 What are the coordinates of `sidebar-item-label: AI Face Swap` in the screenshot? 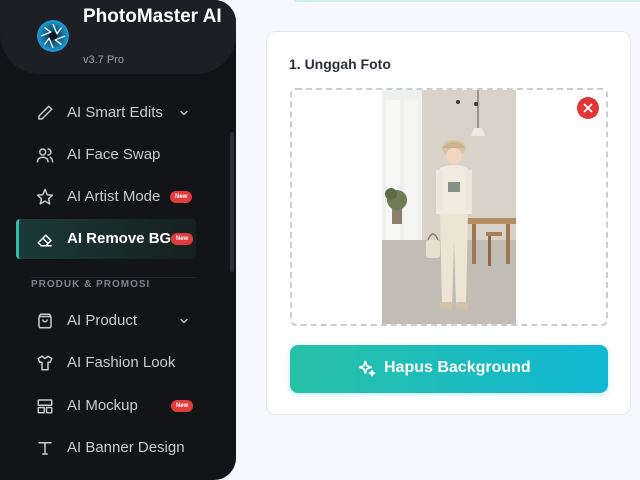 It's located at (114, 154).